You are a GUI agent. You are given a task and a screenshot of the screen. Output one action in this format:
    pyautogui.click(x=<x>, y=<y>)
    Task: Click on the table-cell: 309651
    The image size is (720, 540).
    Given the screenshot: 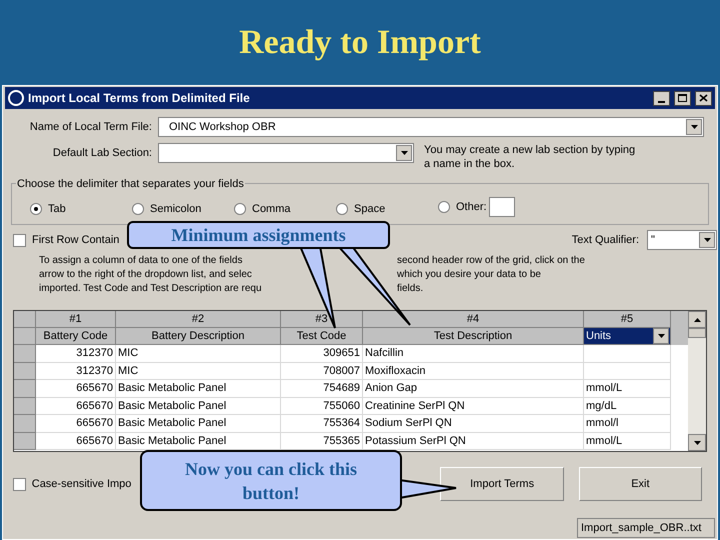 What is the action you would take?
    pyautogui.click(x=322, y=353)
    